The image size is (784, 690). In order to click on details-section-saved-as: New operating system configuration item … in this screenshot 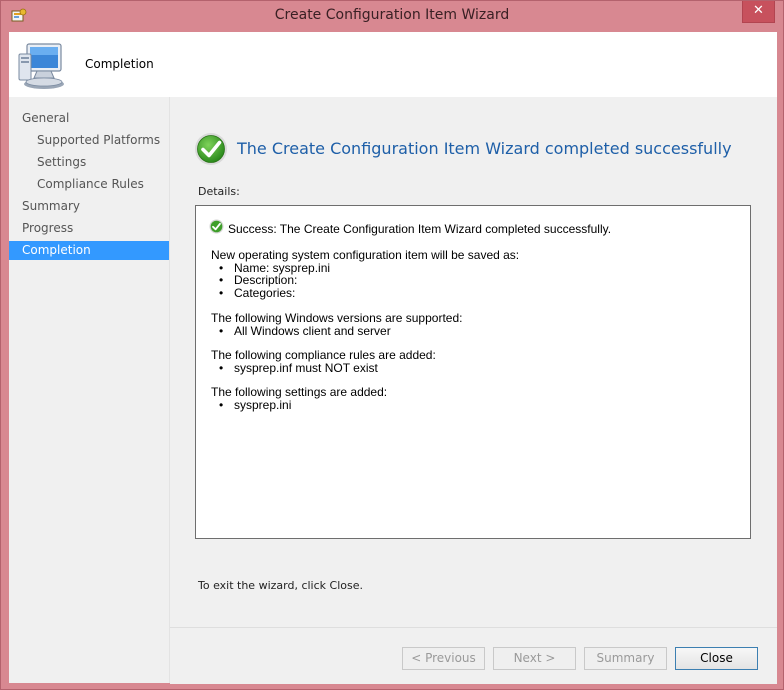, I will do `click(365, 274)`.